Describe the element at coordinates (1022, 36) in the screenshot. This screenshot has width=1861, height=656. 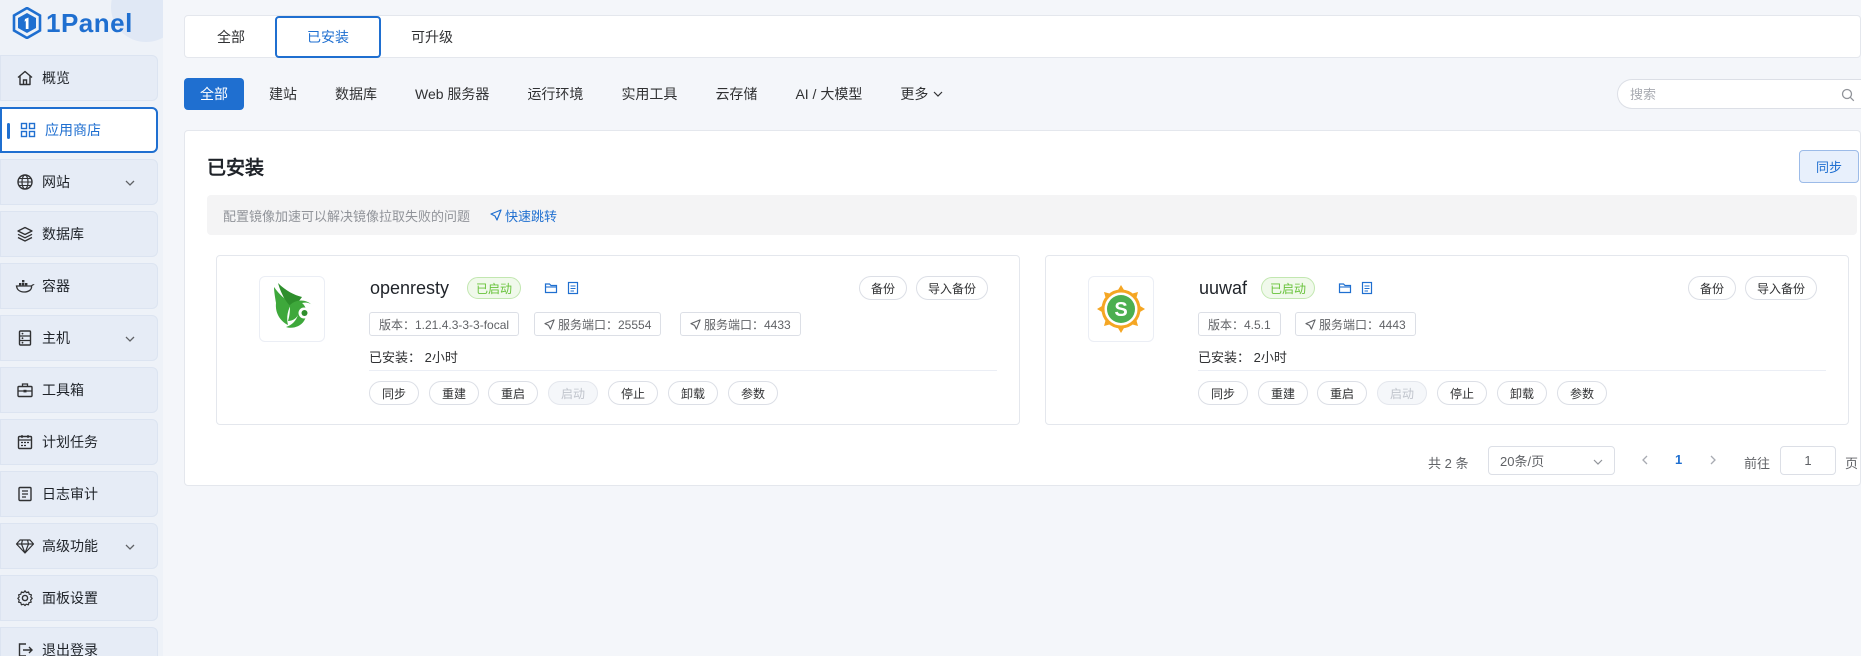
I see `top-tab-bar: 全部 已安装 可升级` at that location.